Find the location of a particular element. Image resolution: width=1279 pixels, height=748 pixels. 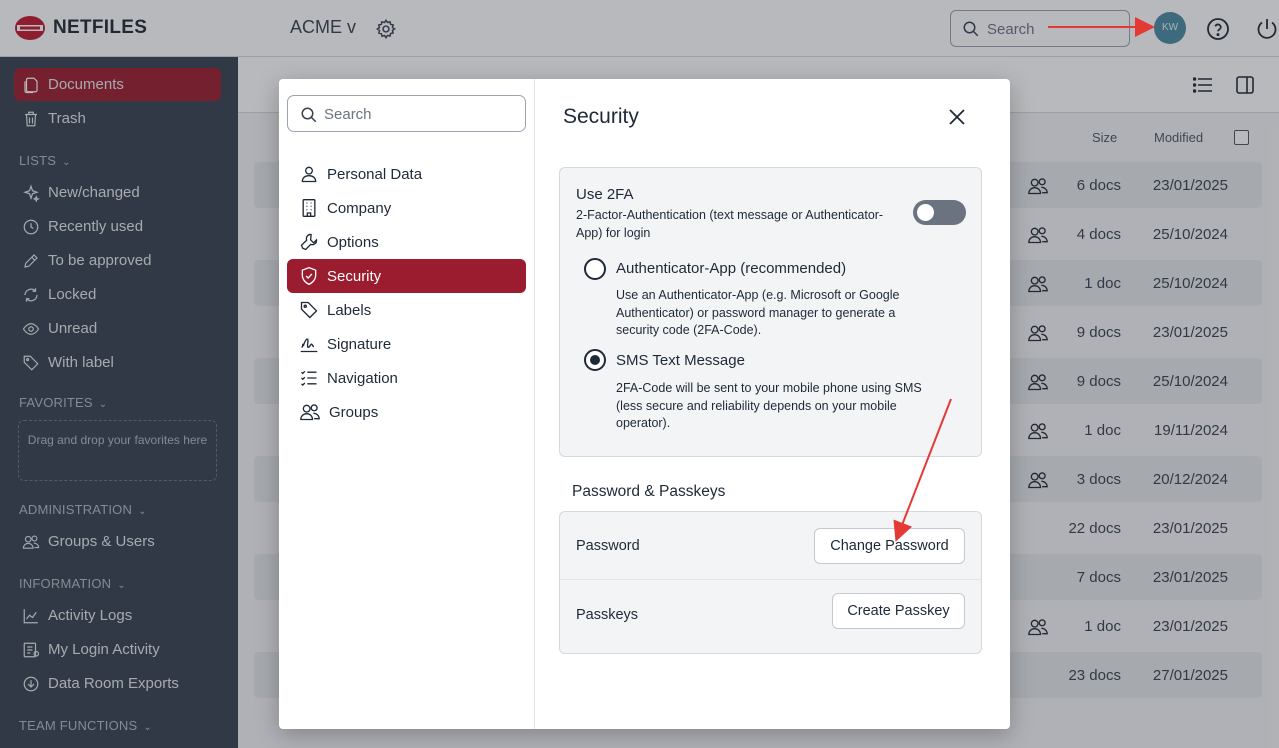

users-icon is located at coordinates (310, 412).